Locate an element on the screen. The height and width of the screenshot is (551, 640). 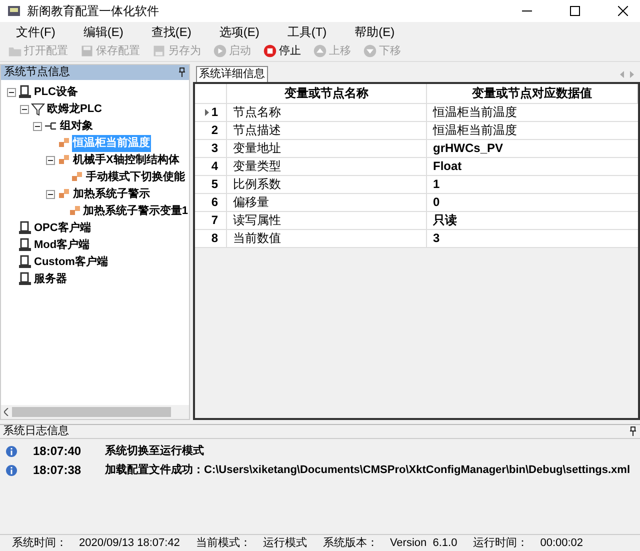
tree-item: 加热系统子警示 is located at coordinates (111, 194).